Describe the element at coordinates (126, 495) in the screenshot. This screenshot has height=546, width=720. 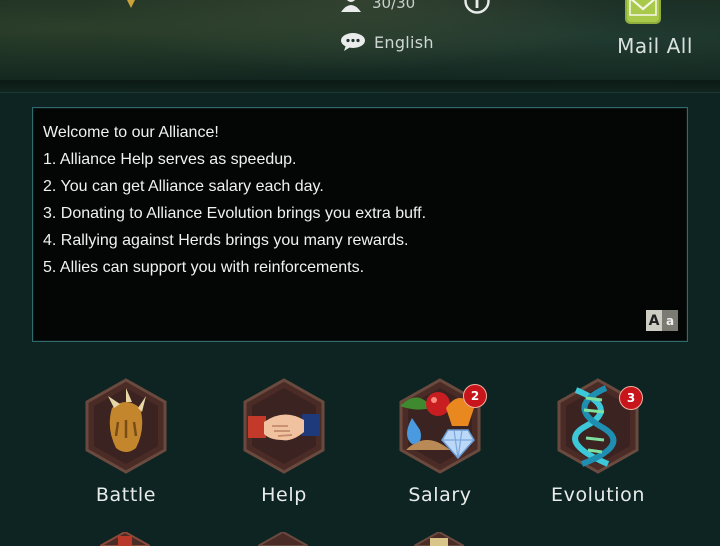
I see `battle-label: Battle` at that location.